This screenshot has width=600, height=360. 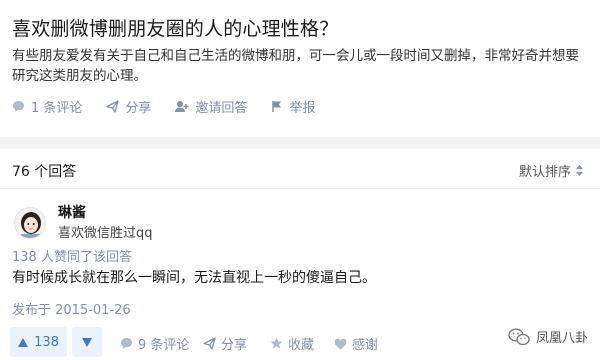 I want to click on author-name: 琳酱, so click(x=72, y=212).